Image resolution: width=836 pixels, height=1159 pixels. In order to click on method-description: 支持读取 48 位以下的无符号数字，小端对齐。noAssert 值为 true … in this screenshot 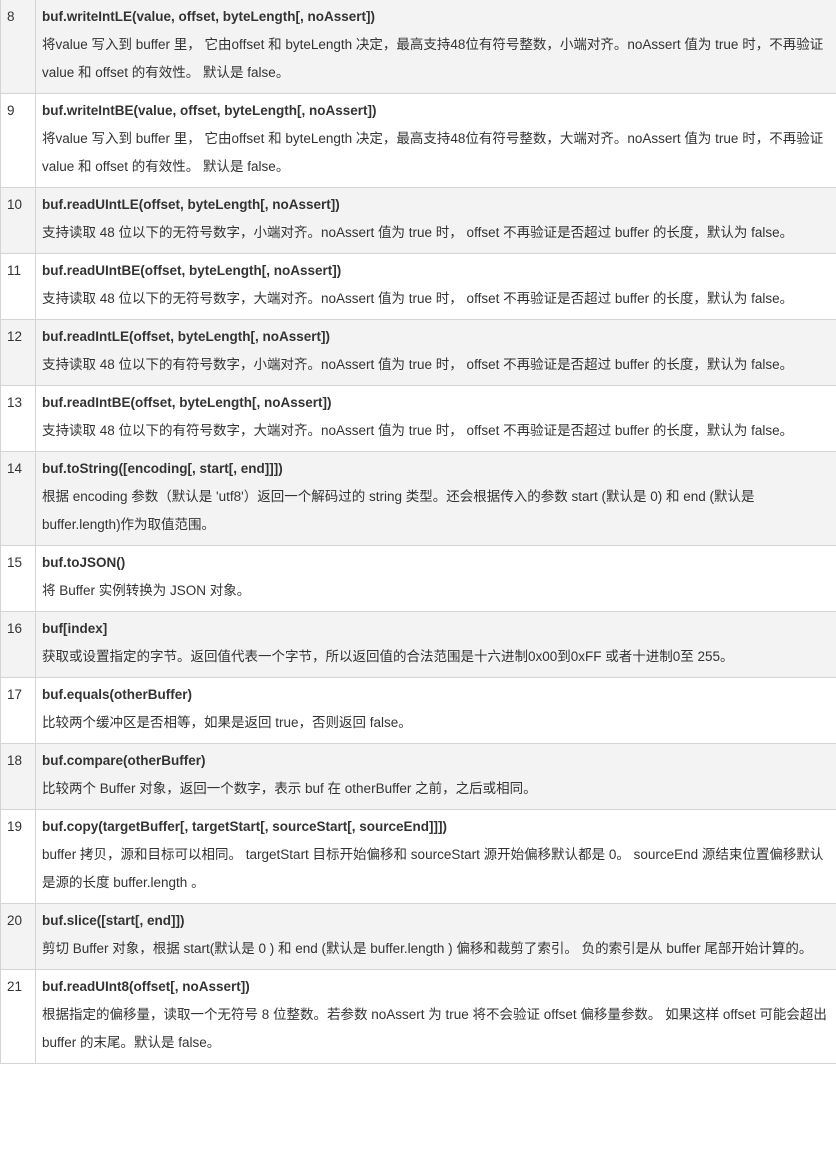, I will do `click(418, 232)`.